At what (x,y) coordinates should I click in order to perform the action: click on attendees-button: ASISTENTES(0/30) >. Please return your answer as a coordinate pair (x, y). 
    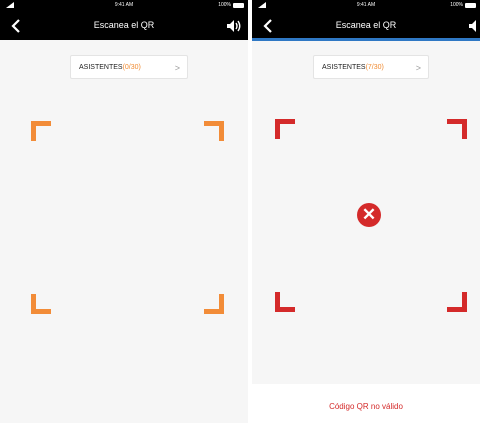
    Looking at the image, I should click on (129, 67).